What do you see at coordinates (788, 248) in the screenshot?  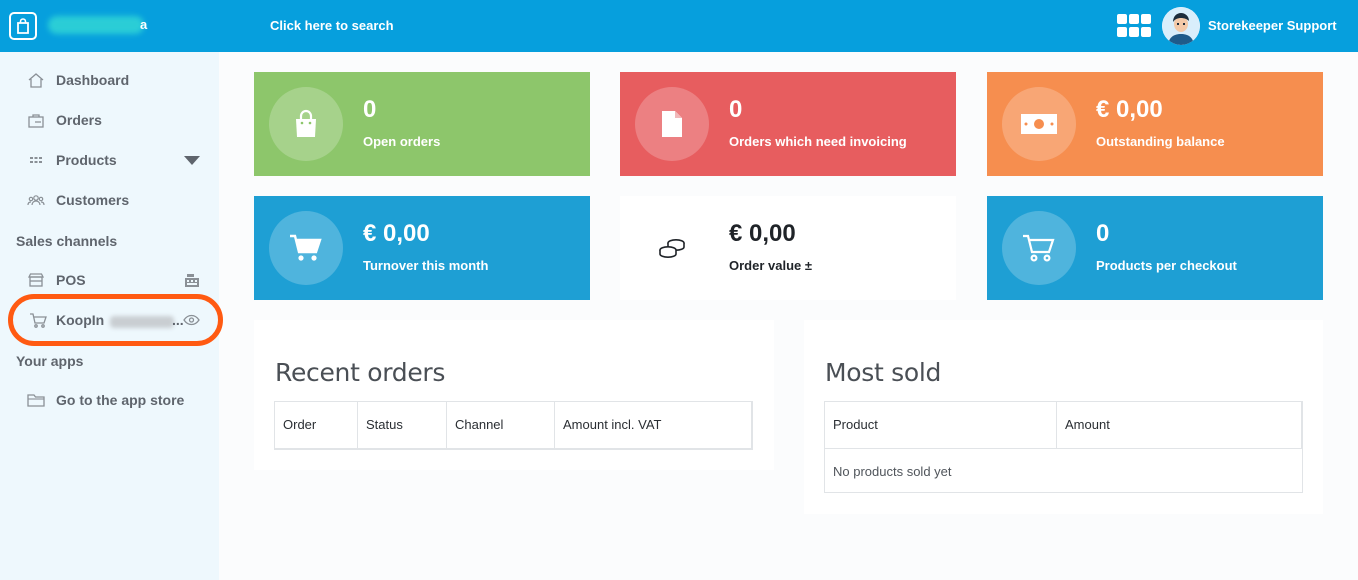 I see `stat-card-order-value: € 0,00 Order value ±` at bounding box center [788, 248].